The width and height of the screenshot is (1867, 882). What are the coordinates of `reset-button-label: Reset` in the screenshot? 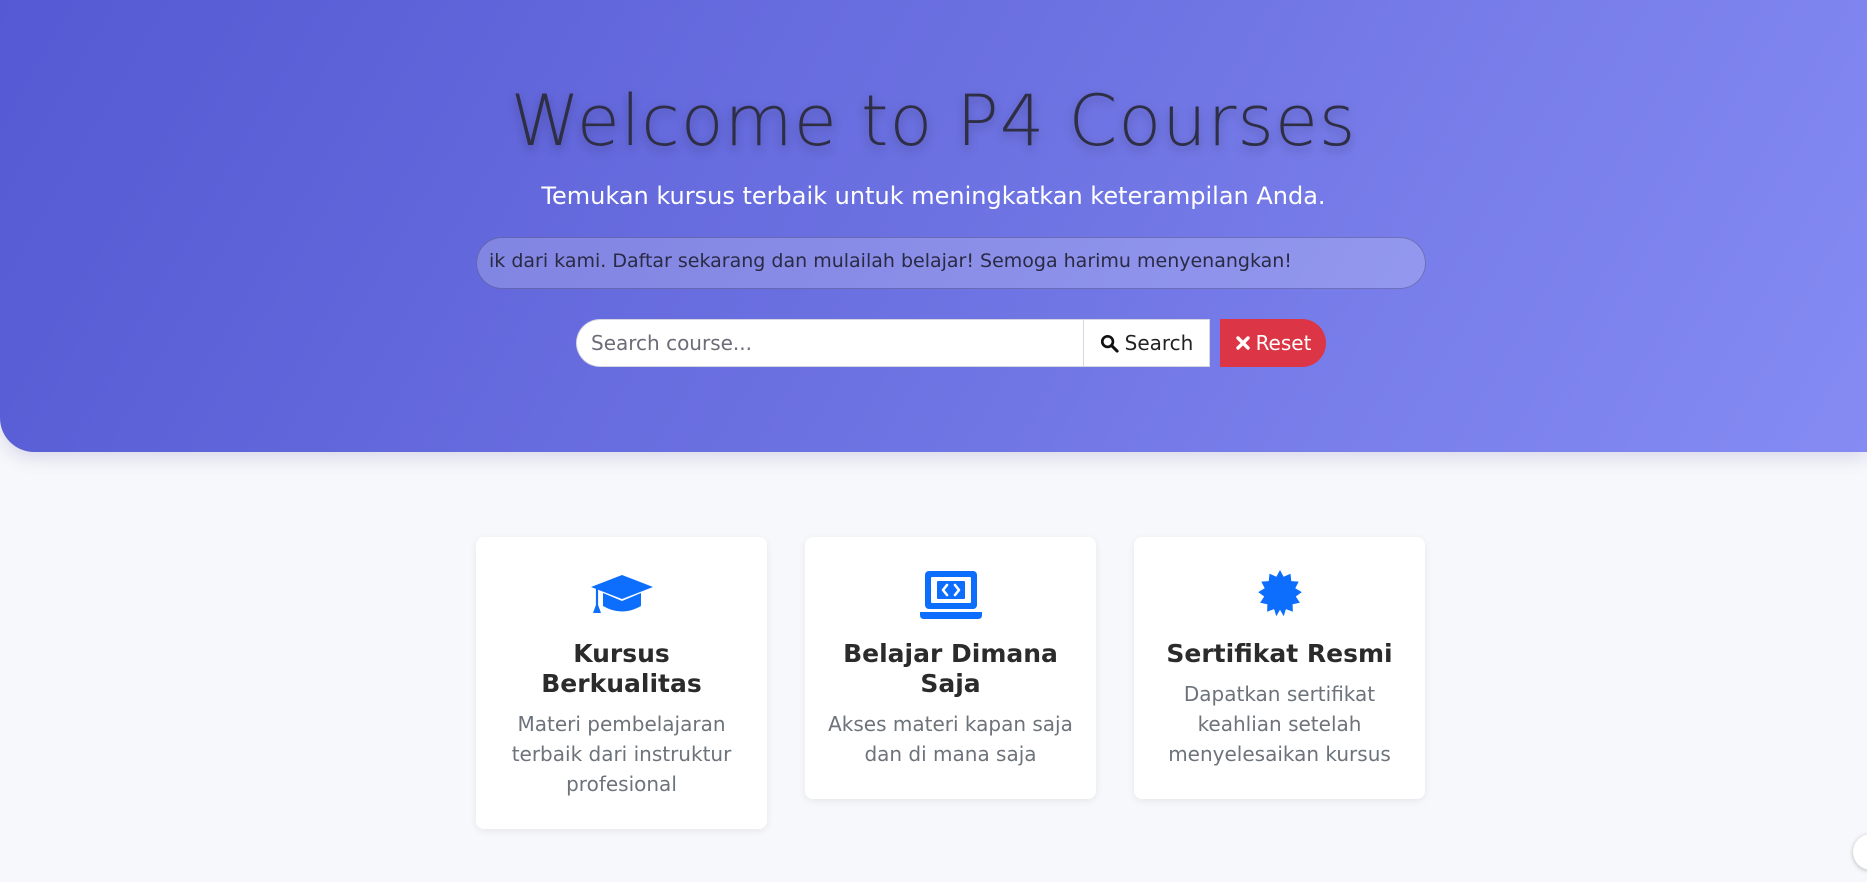 It's located at (1283, 343).